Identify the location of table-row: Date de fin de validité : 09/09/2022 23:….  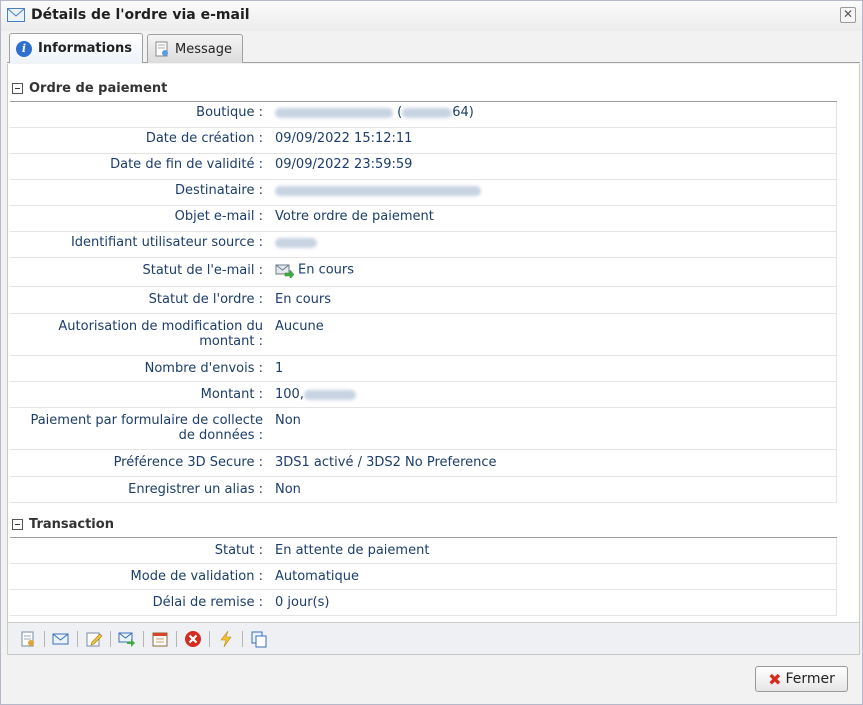
(423, 167).